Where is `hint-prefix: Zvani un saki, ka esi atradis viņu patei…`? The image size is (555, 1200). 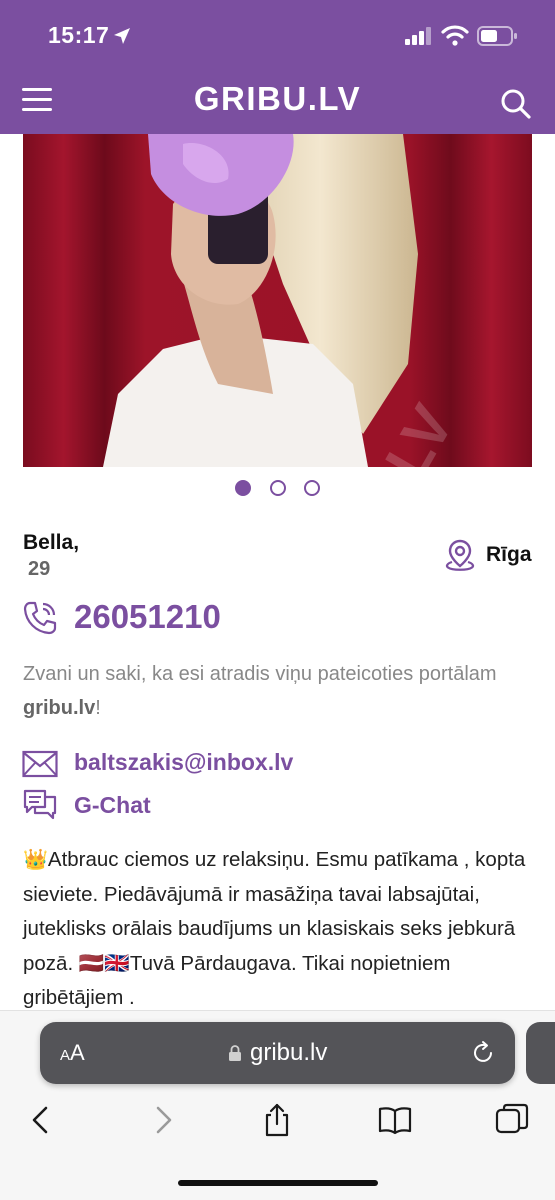 hint-prefix: Zvani un saki, ka esi atradis viņu patei… is located at coordinates (260, 674).